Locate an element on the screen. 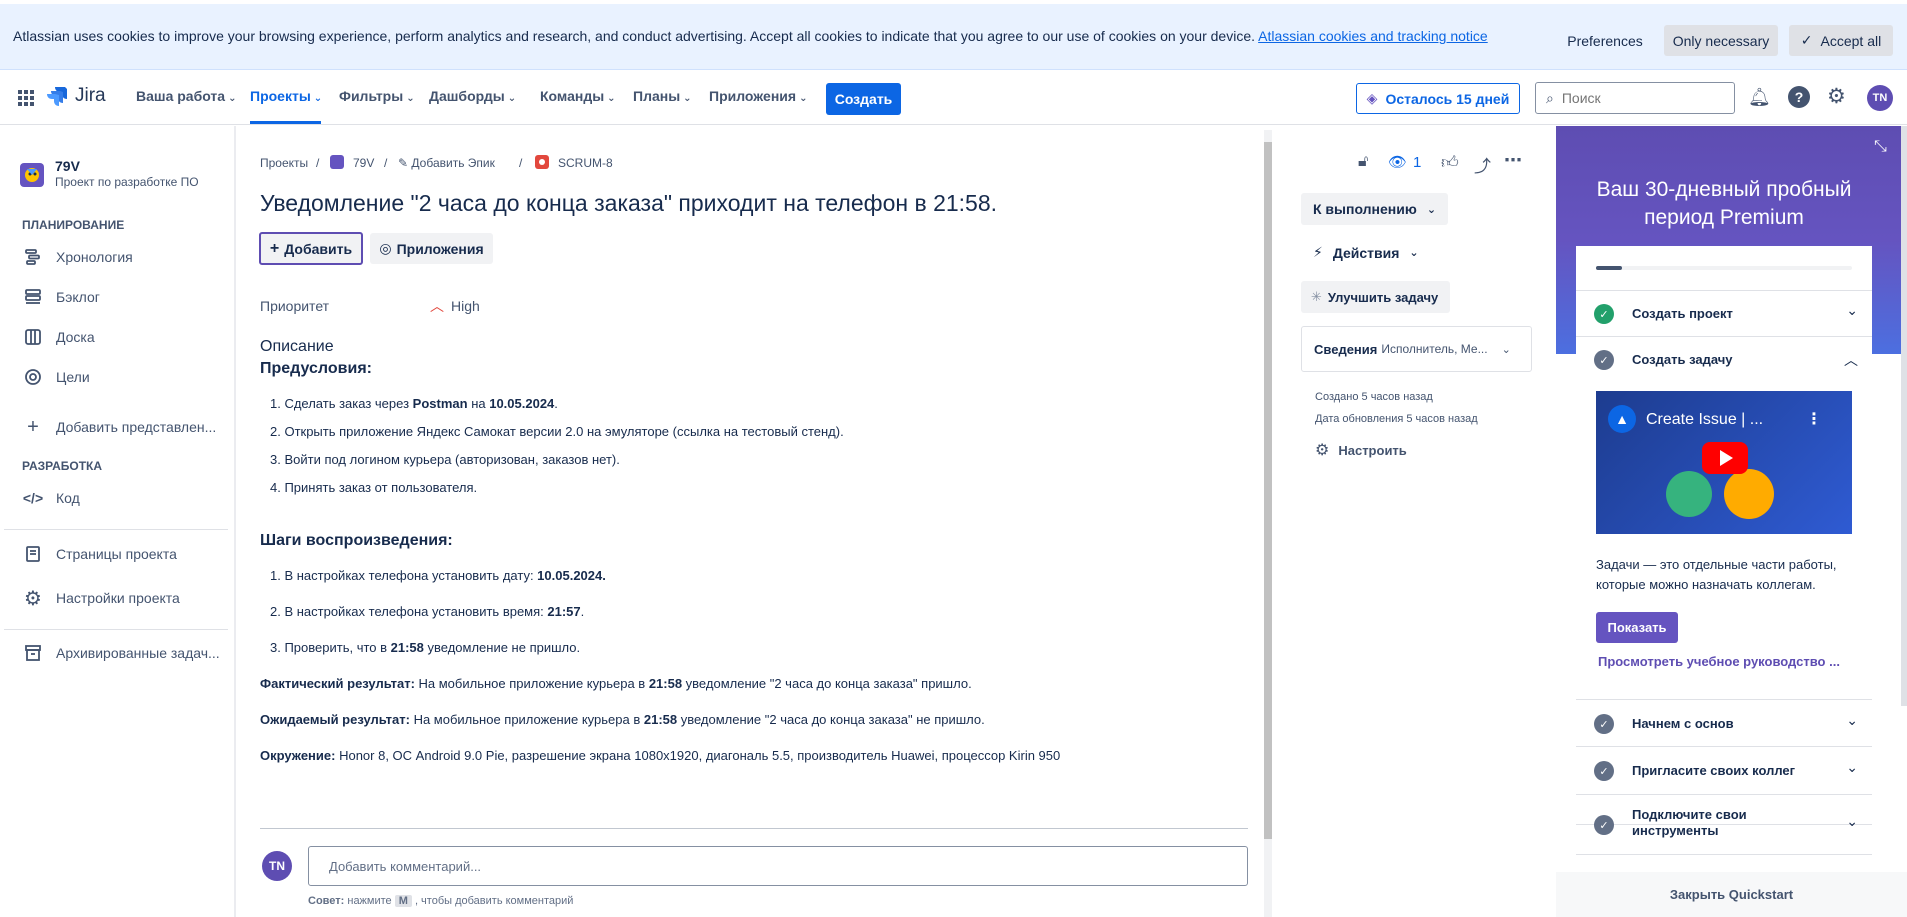  text-run: на is located at coordinates (478, 403).